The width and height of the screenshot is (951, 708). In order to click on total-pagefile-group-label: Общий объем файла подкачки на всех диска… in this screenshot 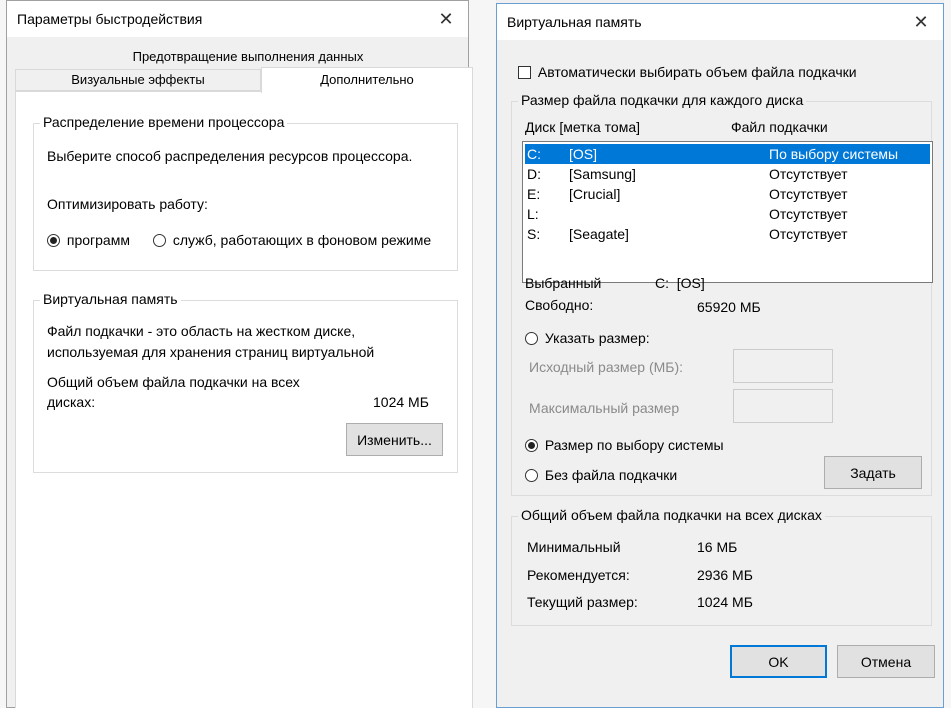, I will do `click(671, 515)`.